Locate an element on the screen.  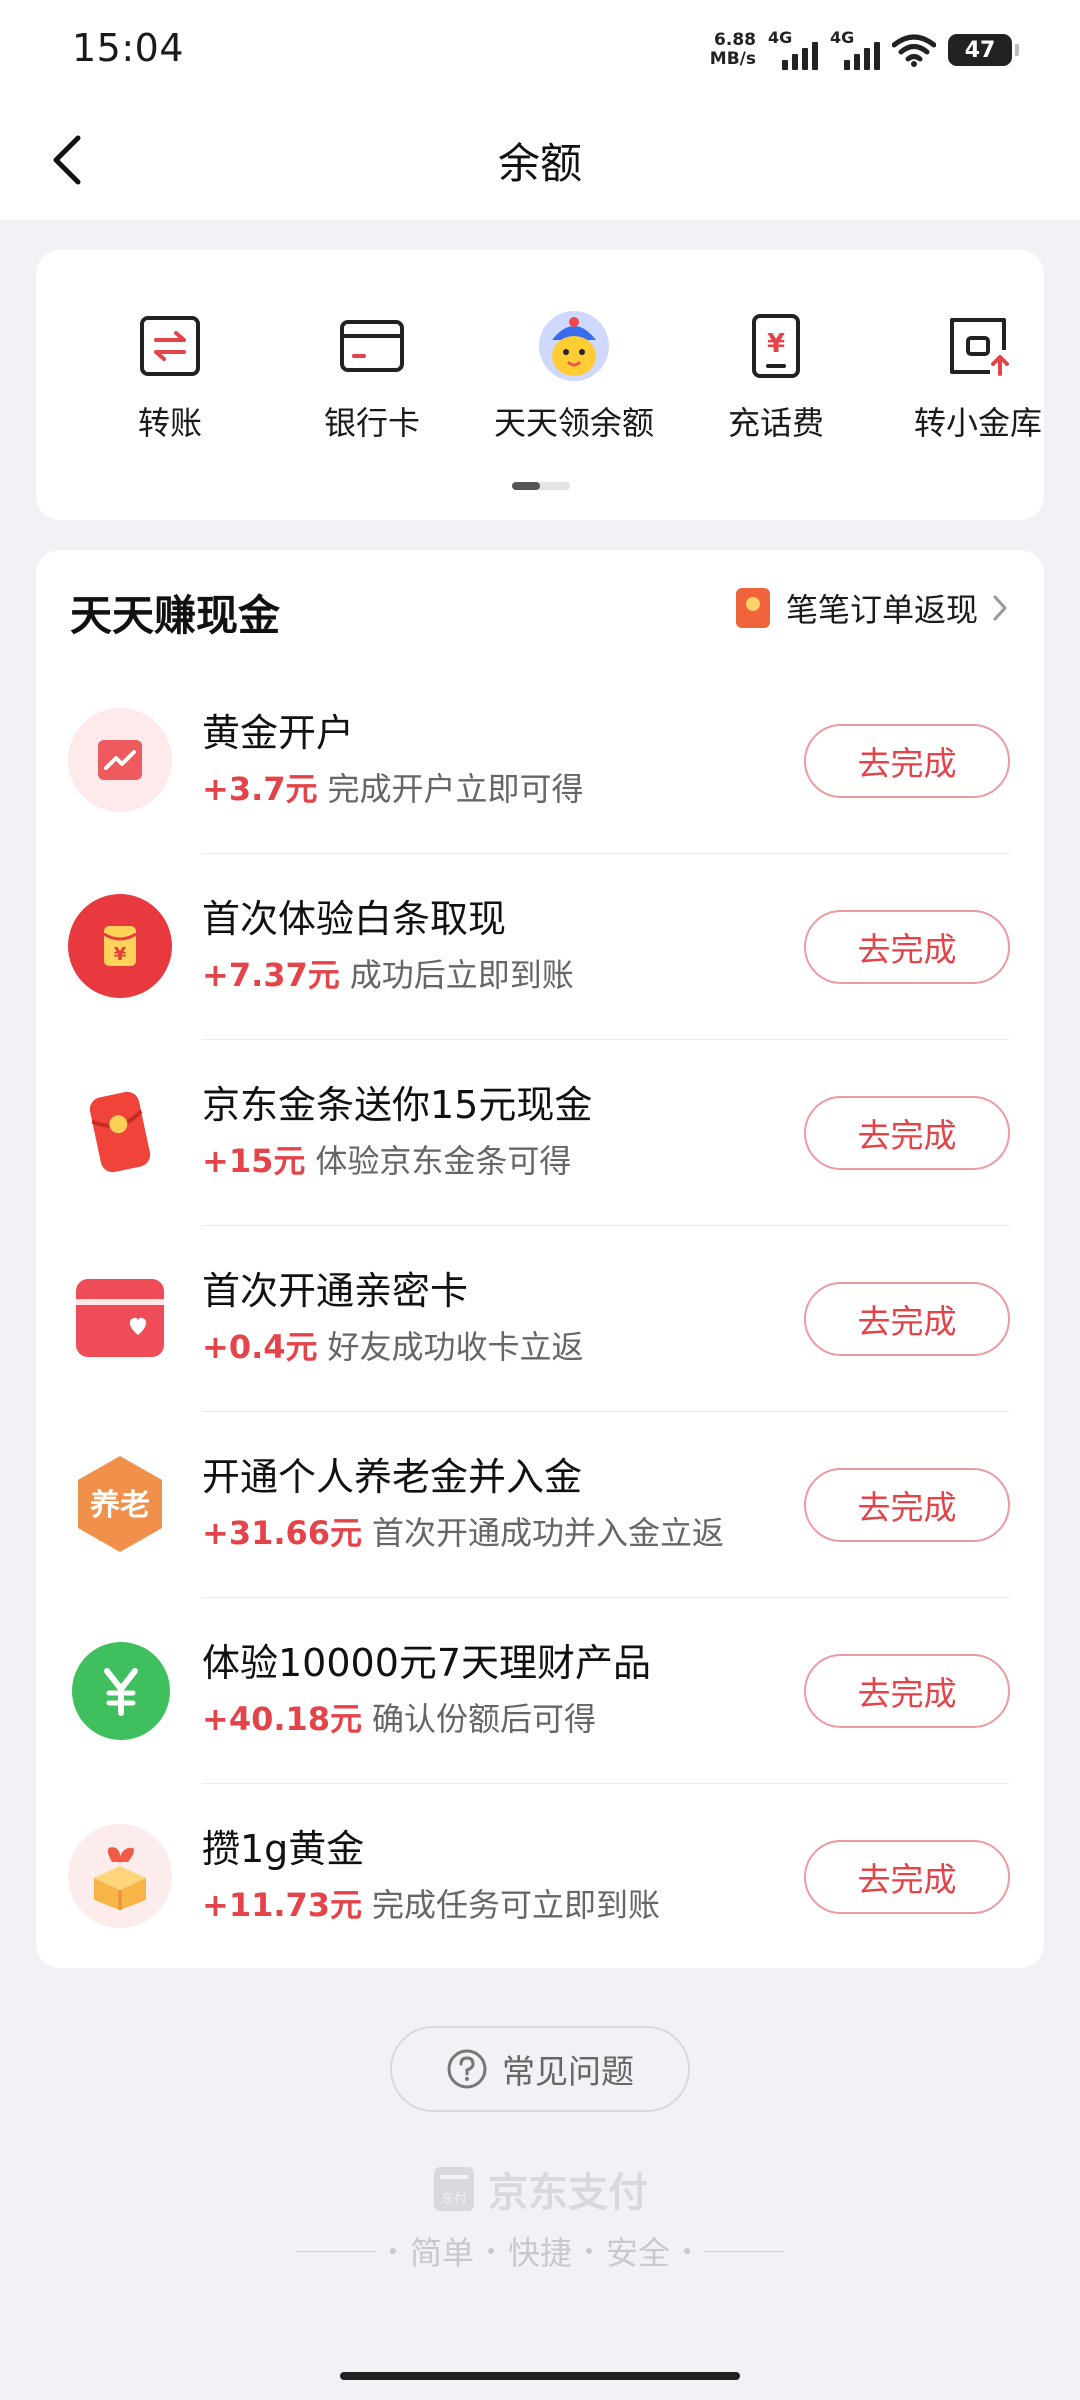
task-desc: 成功后立即到账 is located at coordinates (461, 975).